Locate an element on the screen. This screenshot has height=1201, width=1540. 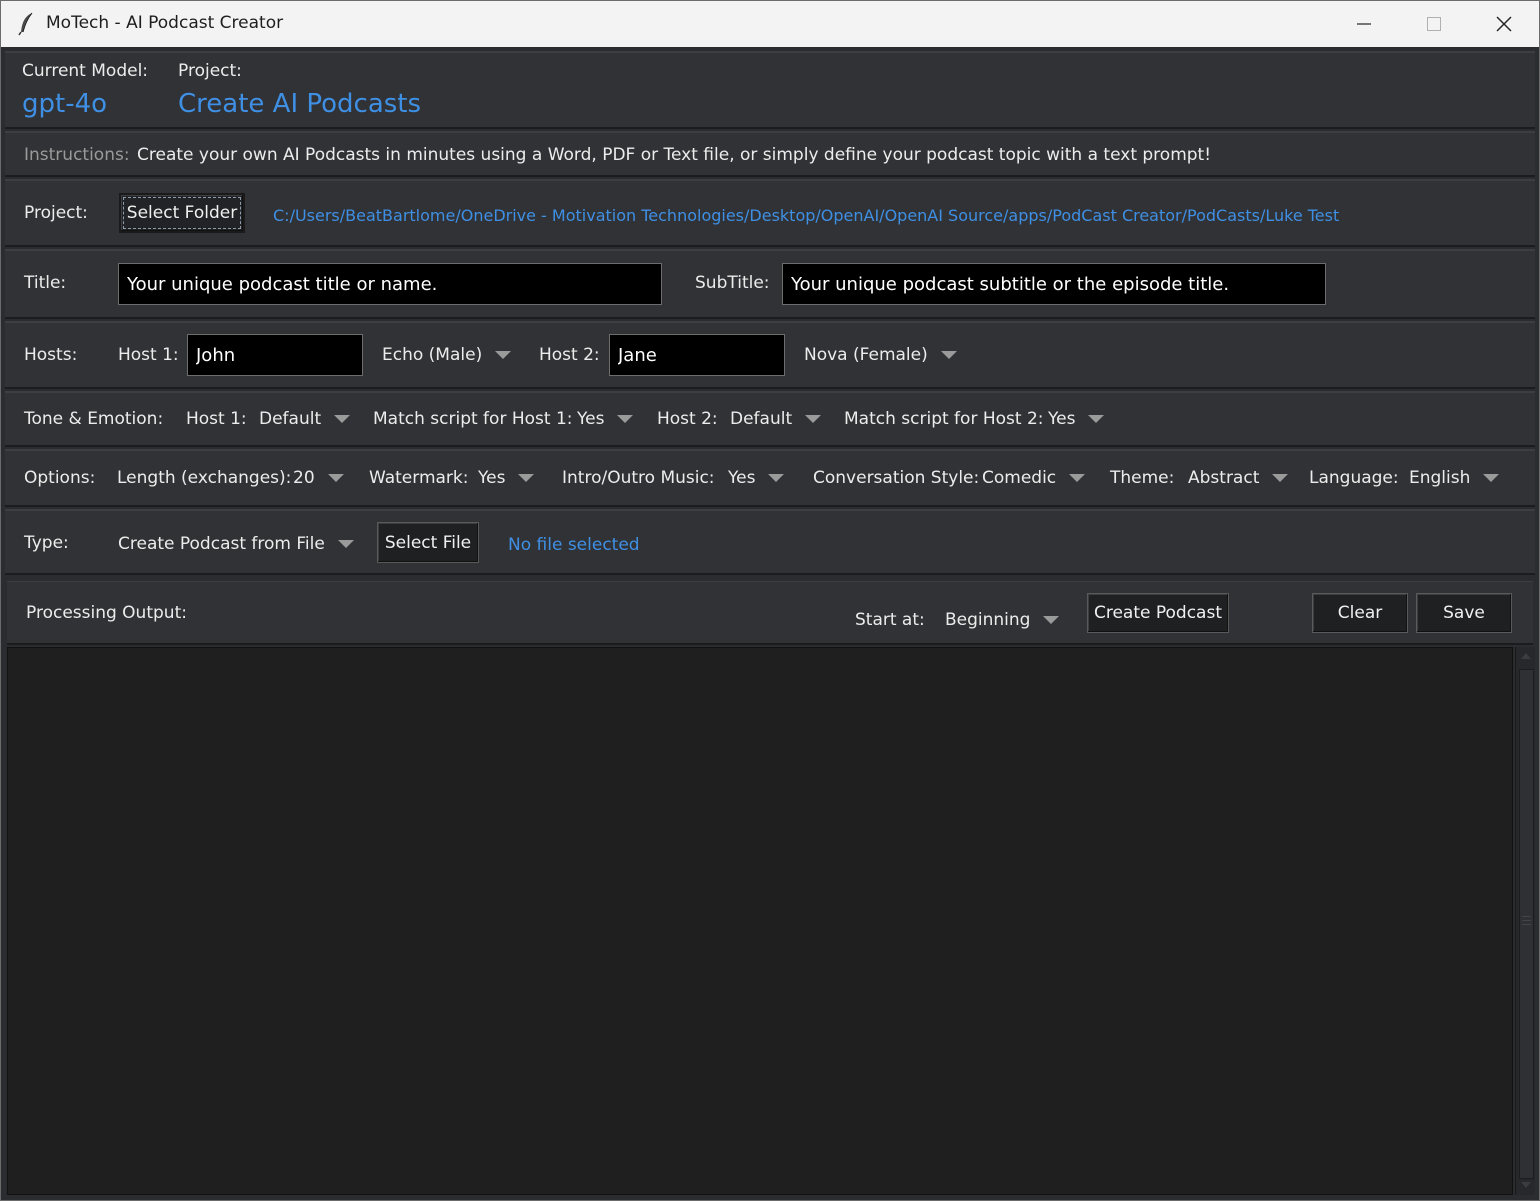
maximize-button is located at coordinates (1434, 24).